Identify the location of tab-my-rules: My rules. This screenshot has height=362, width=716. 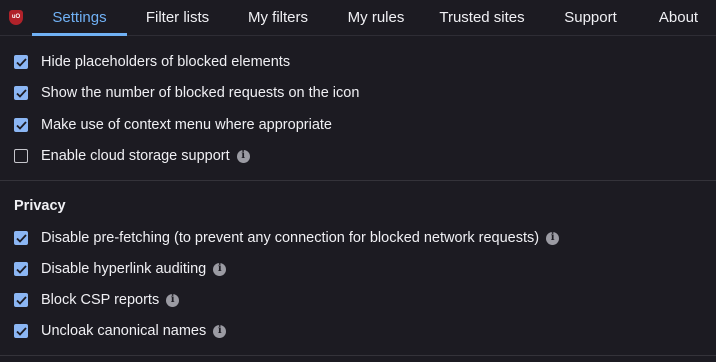
(376, 17).